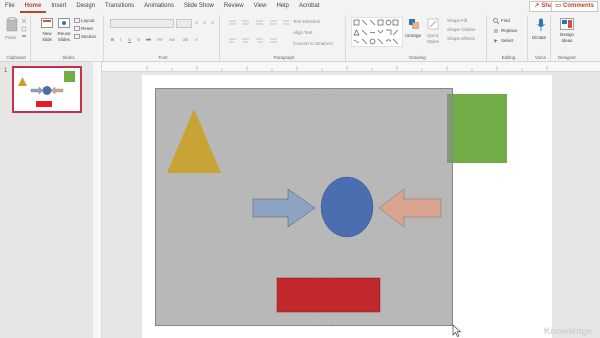 The height and width of the screenshot is (338, 600). What do you see at coordinates (77, 20) in the screenshot?
I see `layout-icon` at bounding box center [77, 20].